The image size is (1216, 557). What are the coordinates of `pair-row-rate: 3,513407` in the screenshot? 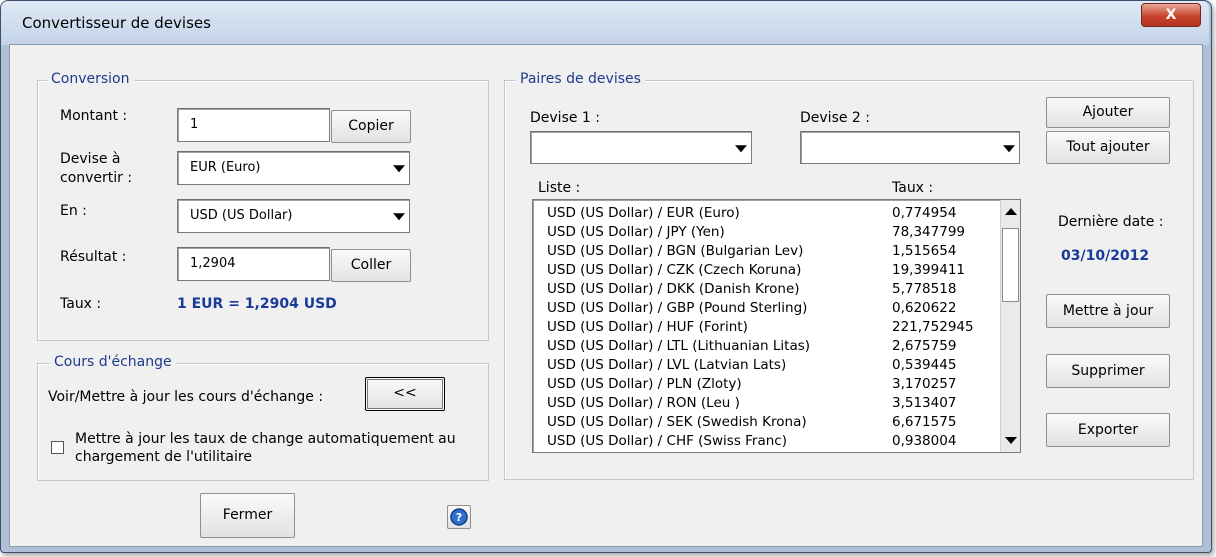 It's located at (924, 403).